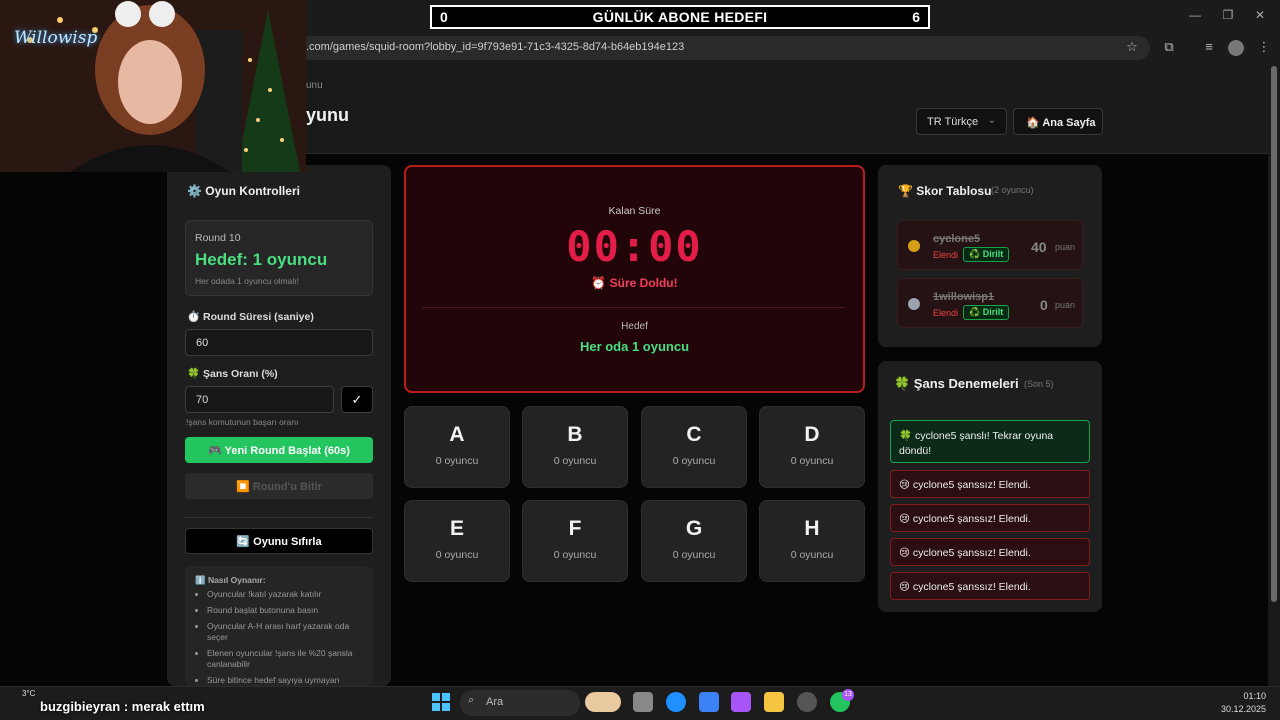  I want to click on gold-medal-icon, so click(914, 246).